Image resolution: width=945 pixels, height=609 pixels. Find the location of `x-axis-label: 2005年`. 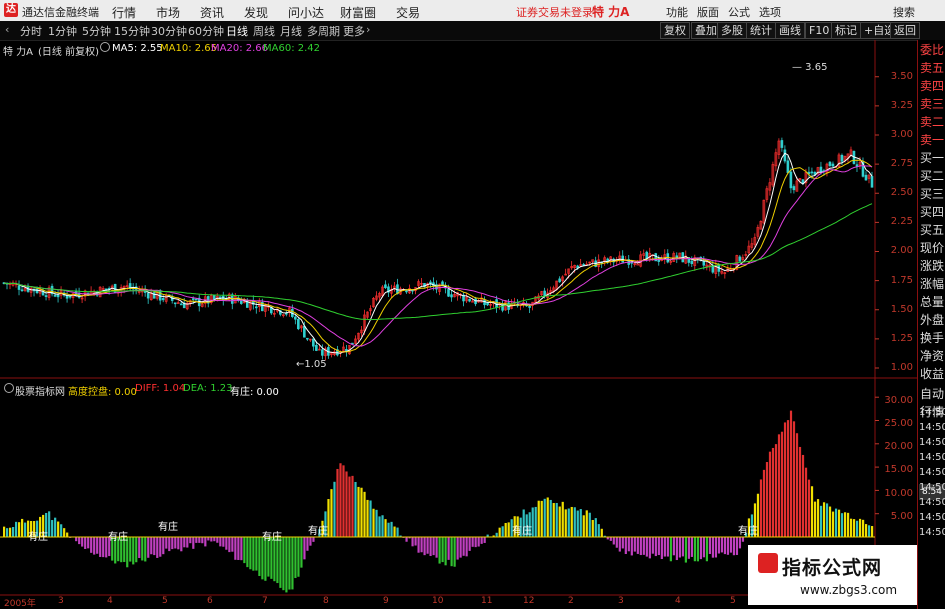

x-axis-label: 2005年 is located at coordinates (20, 604).